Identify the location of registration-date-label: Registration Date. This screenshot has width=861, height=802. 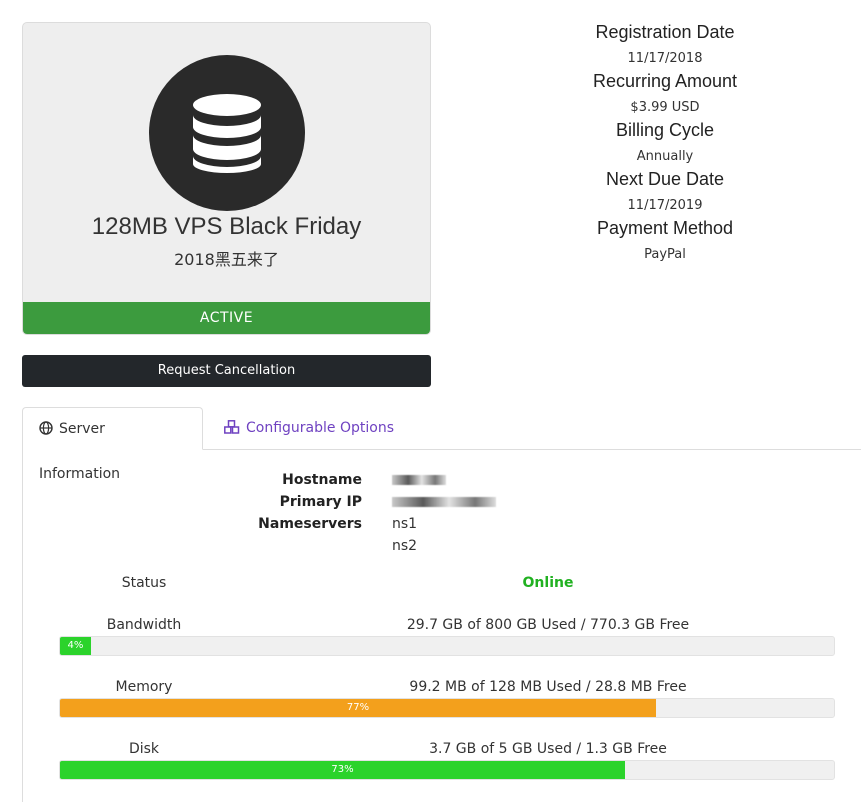
(665, 32).